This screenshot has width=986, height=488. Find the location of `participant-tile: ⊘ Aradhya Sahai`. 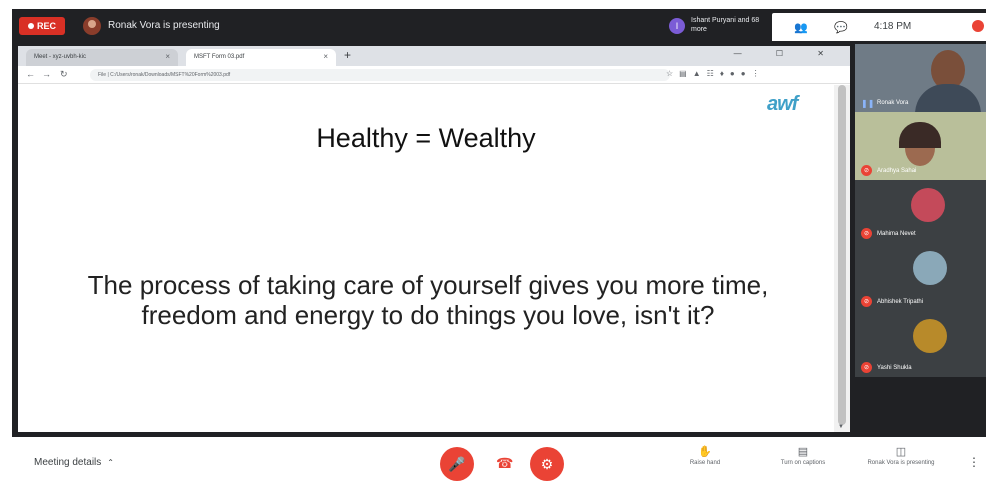

participant-tile: ⊘ Aradhya Sahai is located at coordinates (920, 146).